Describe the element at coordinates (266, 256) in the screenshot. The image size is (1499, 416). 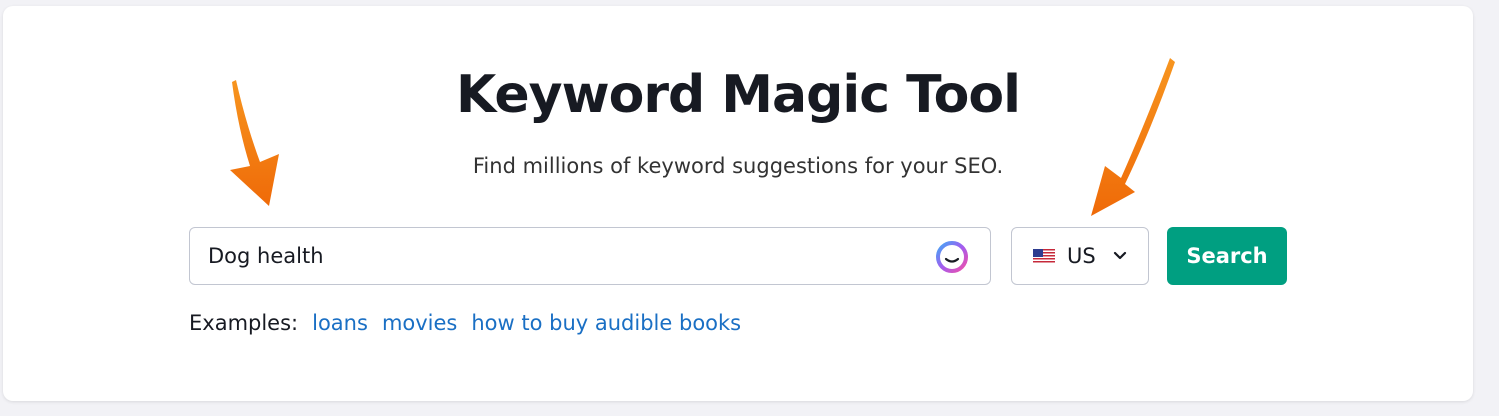
I see `keyword-input-value: Dog health` at that location.